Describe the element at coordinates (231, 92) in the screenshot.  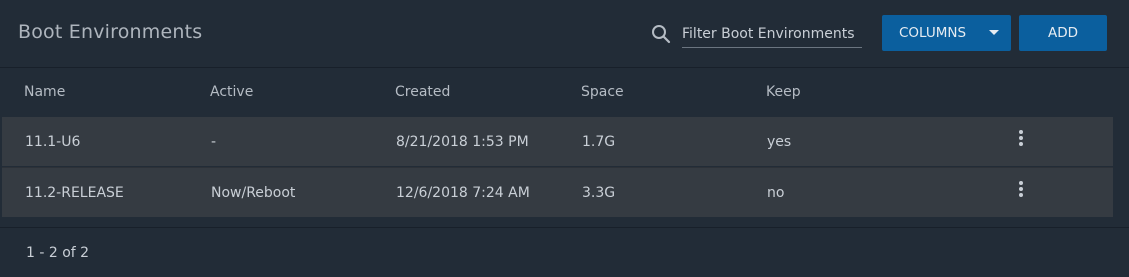
I see `column-header-active: Active` at that location.